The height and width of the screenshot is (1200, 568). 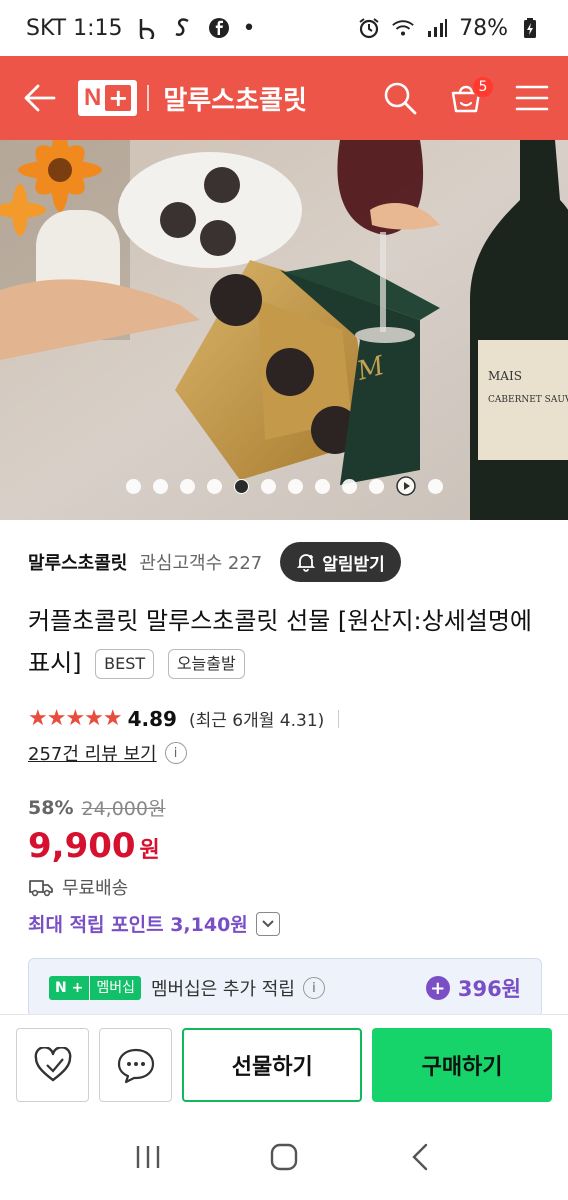 What do you see at coordinates (405, 486) in the screenshot?
I see `video-play-icon` at bounding box center [405, 486].